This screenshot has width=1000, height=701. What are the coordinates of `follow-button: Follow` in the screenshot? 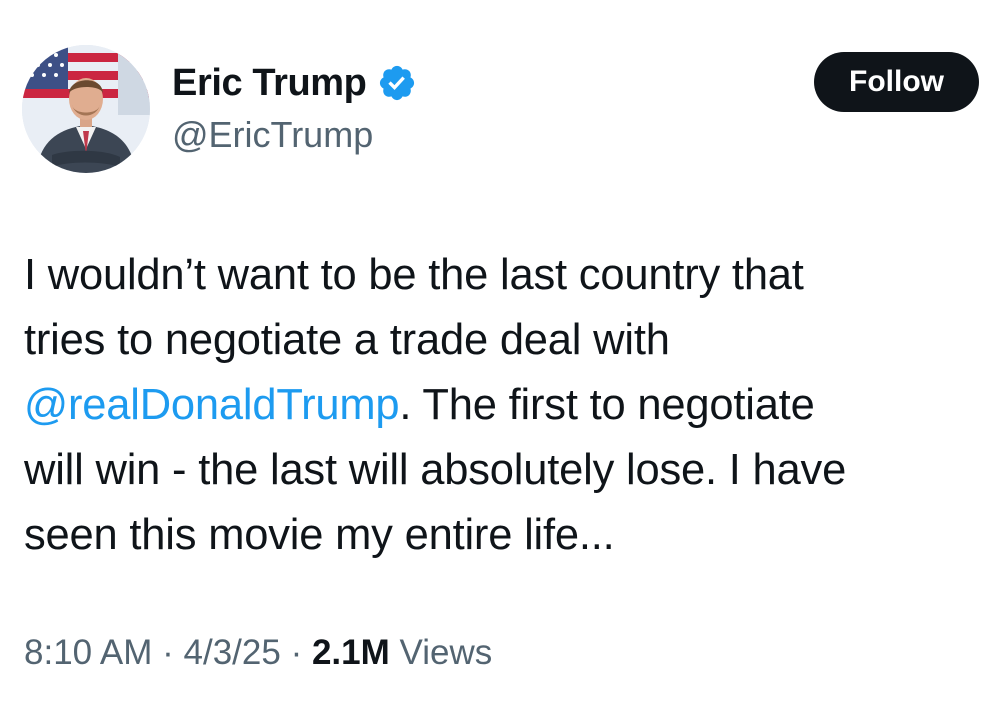 It's located at (896, 82).